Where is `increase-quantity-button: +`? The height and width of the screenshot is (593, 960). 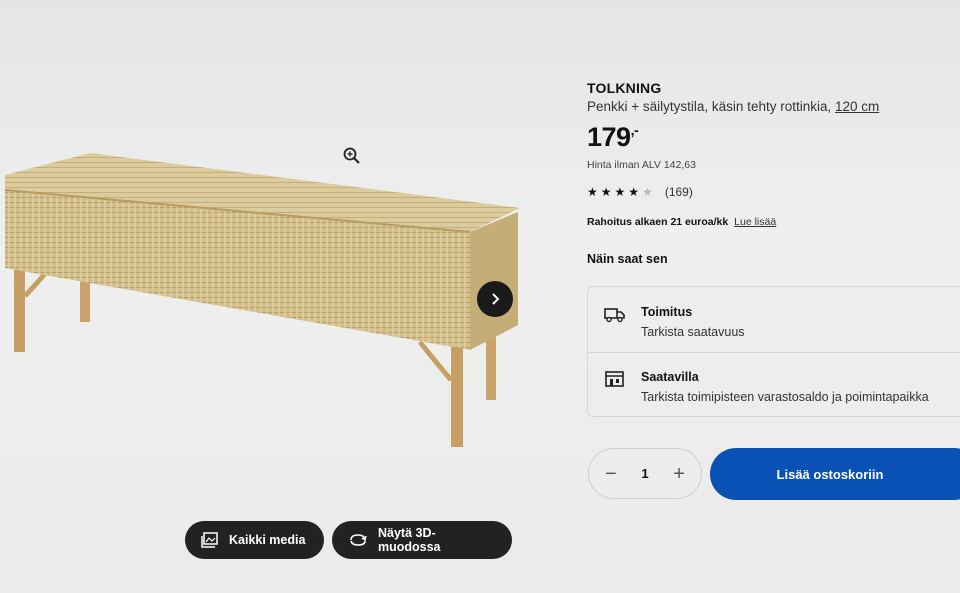 increase-quantity-button: + is located at coordinates (679, 474).